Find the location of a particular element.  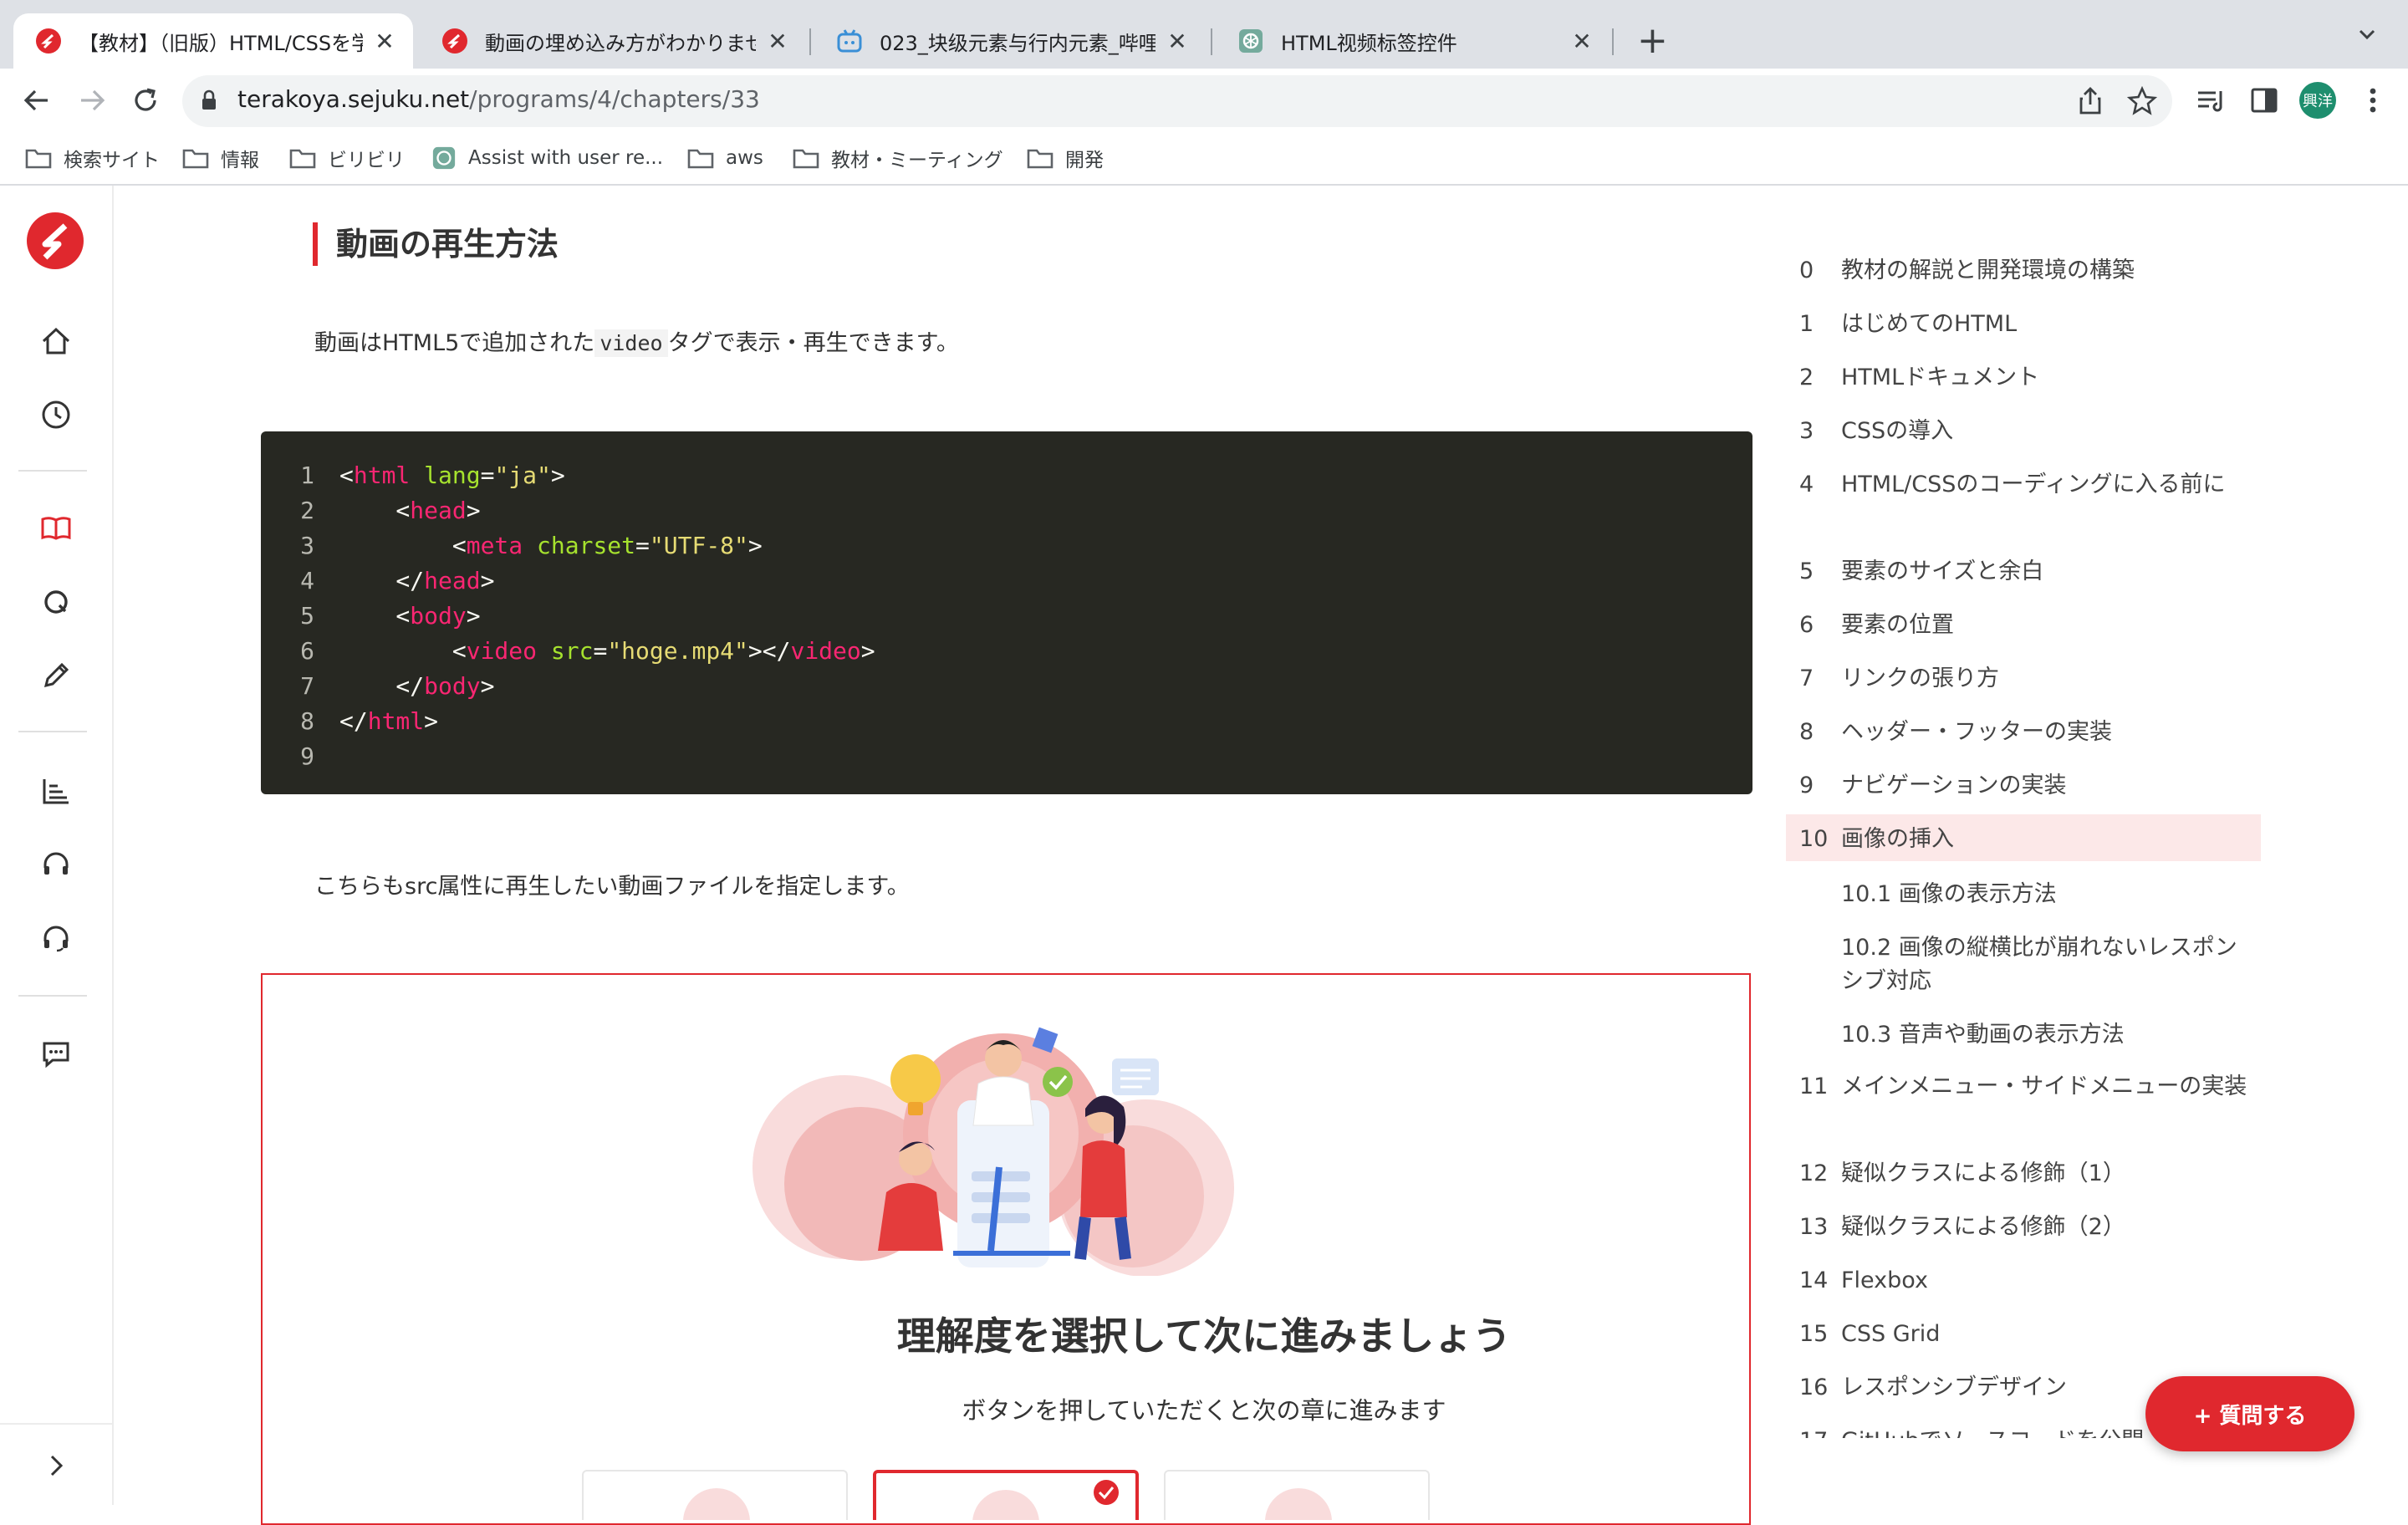

forward-button is located at coordinates (92, 100).